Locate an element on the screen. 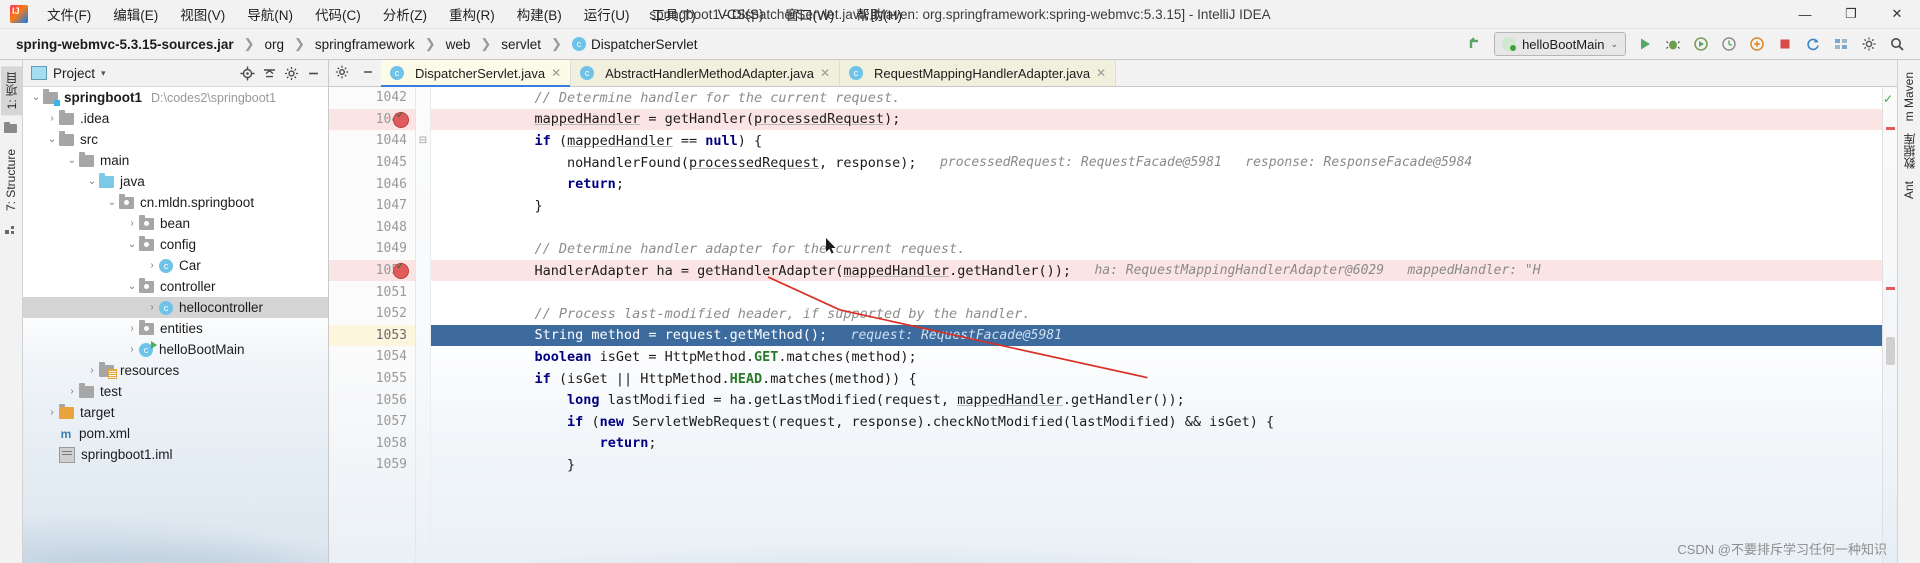 This screenshot has height=563, width=1920. tree-node-main: ⌄ main is located at coordinates (175, 160).